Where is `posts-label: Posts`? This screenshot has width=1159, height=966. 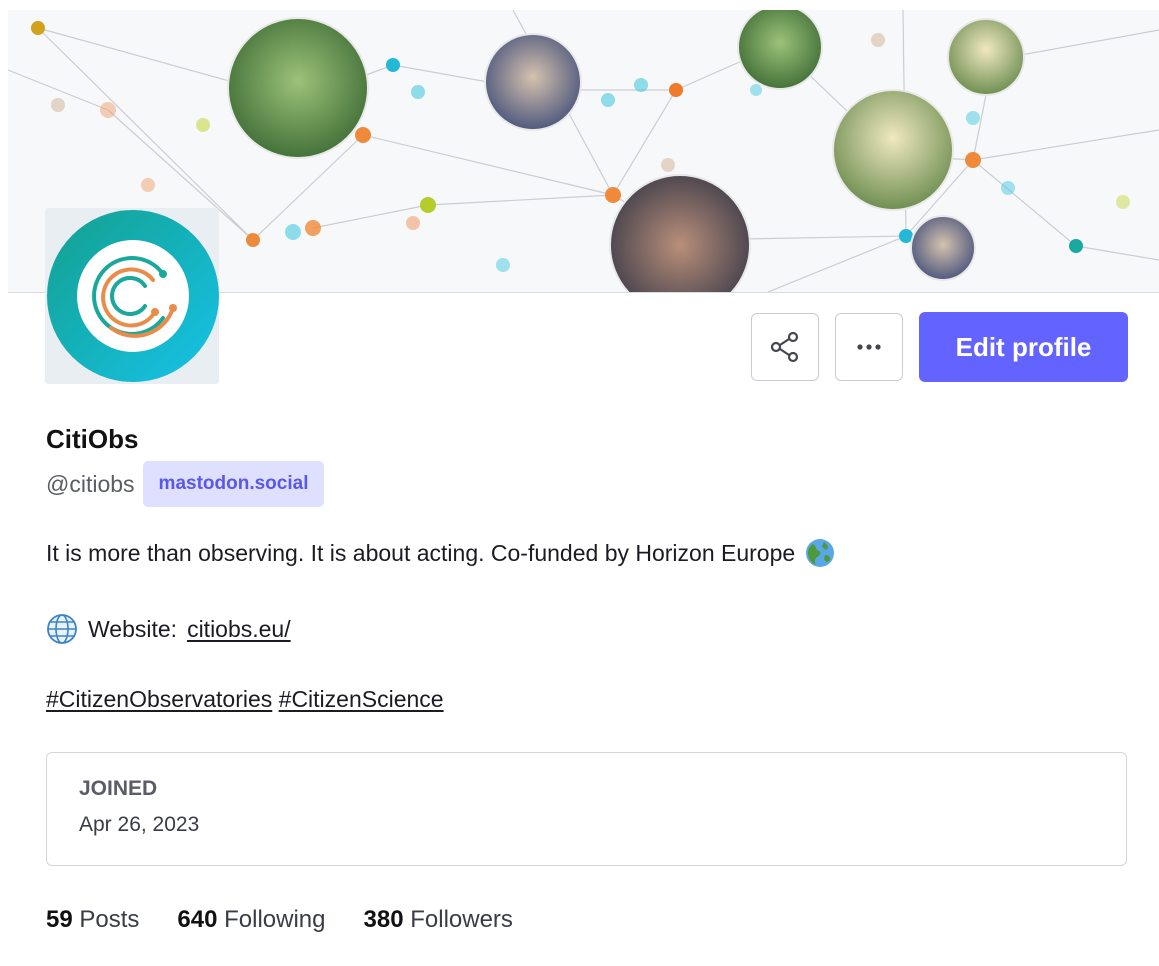
posts-label: Posts is located at coordinates (109, 919).